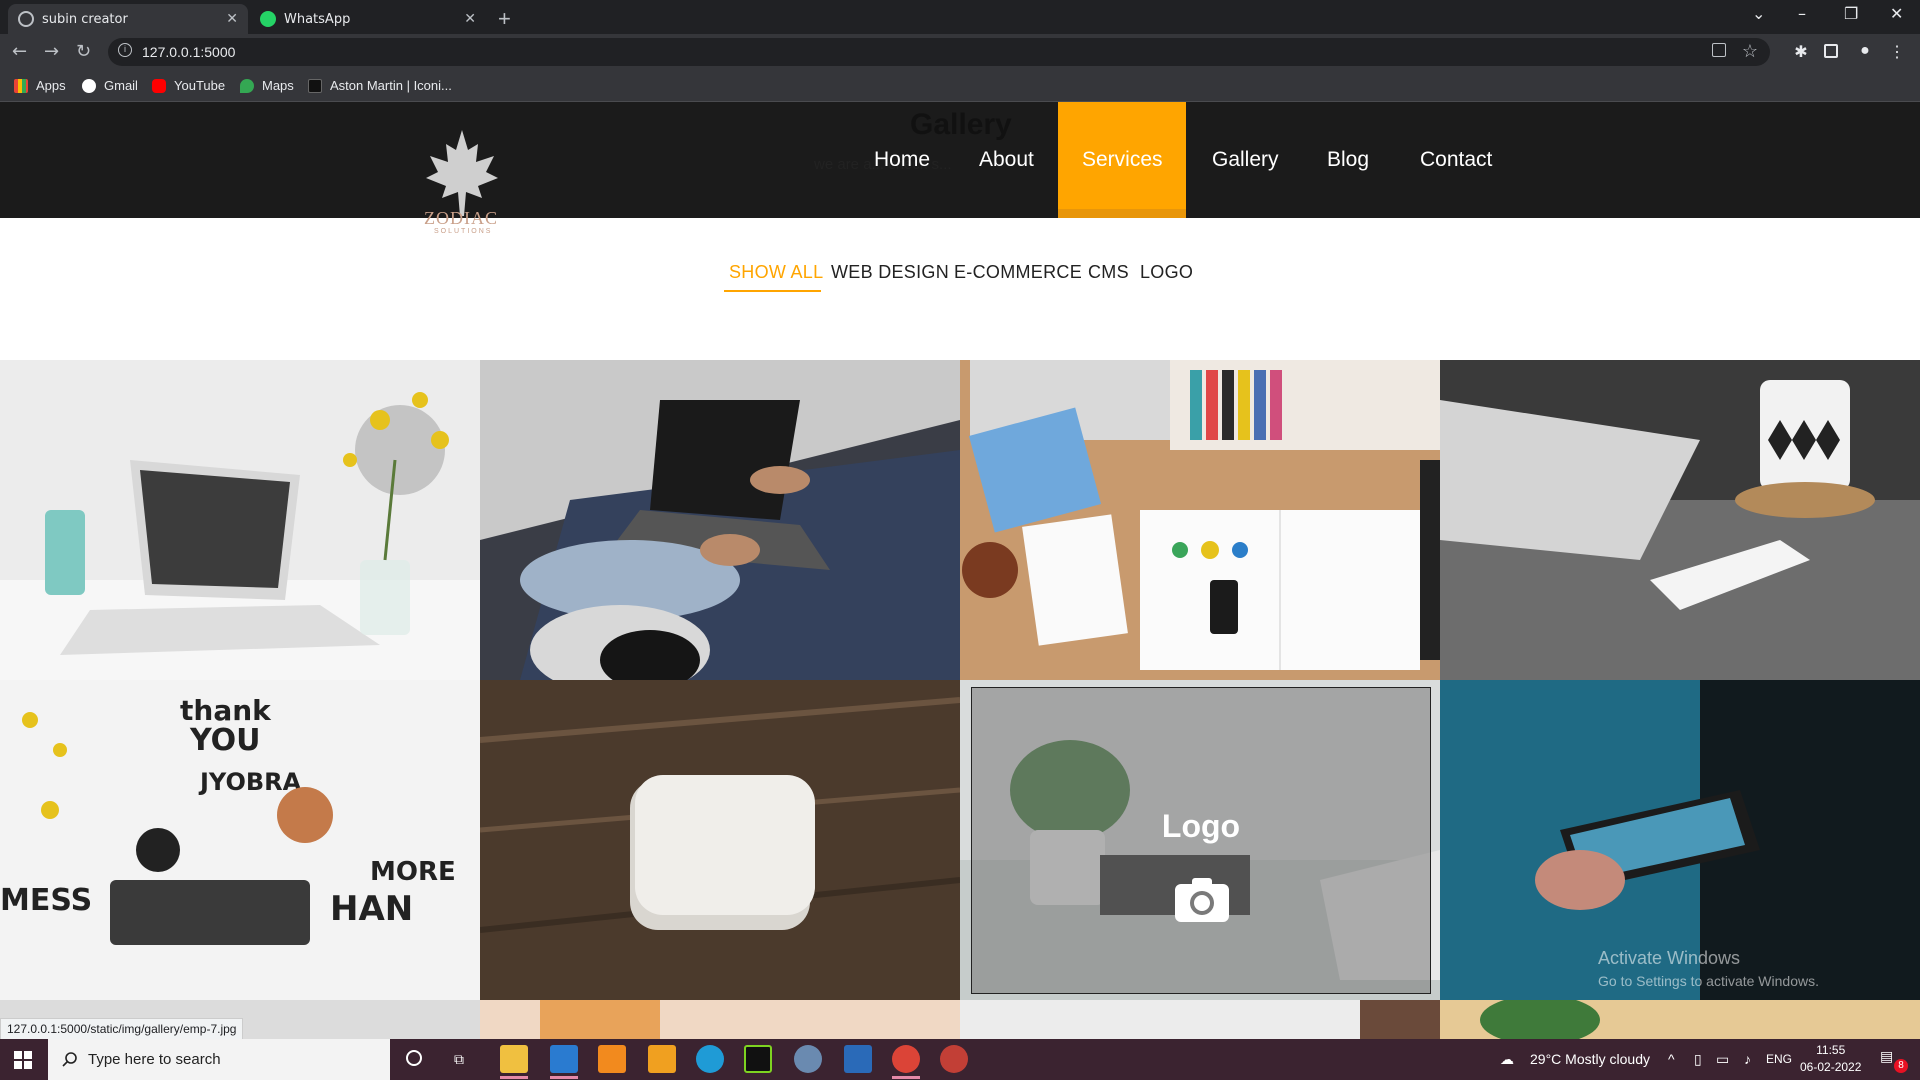  What do you see at coordinates (710, 1059) in the screenshot?
I see `edge-icon` at bounding box center [710, 1059].